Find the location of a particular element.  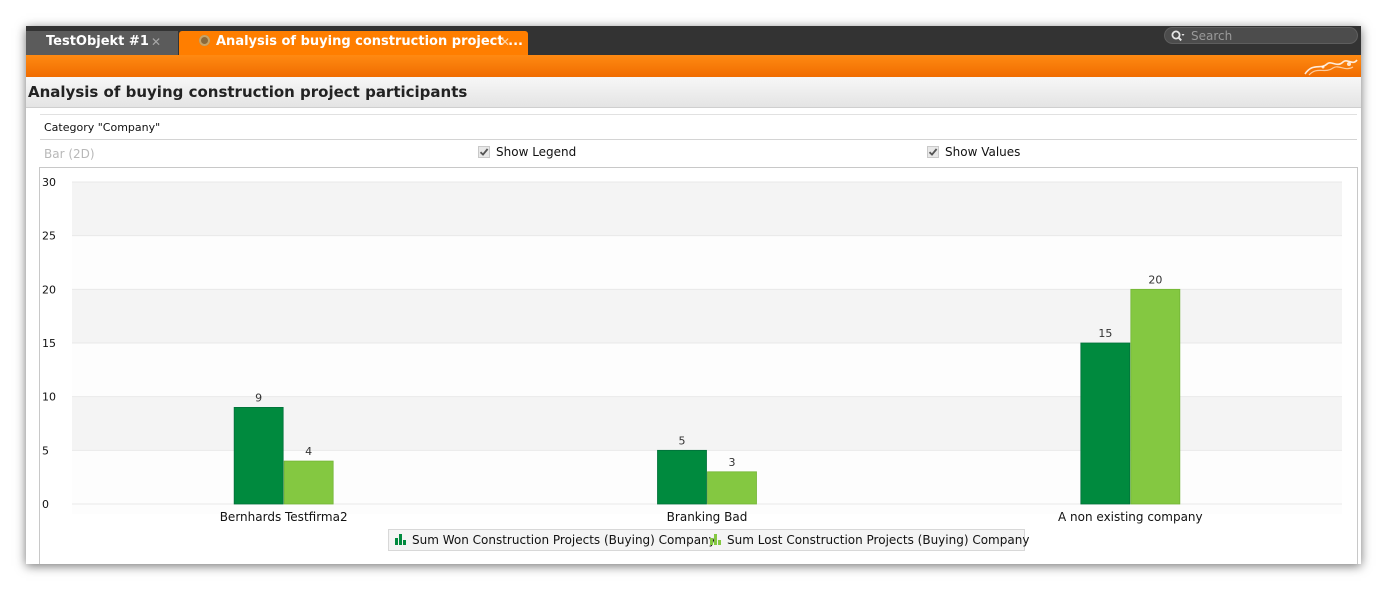

show-legend-option: Show Legend is located at coordinates (527, 152).